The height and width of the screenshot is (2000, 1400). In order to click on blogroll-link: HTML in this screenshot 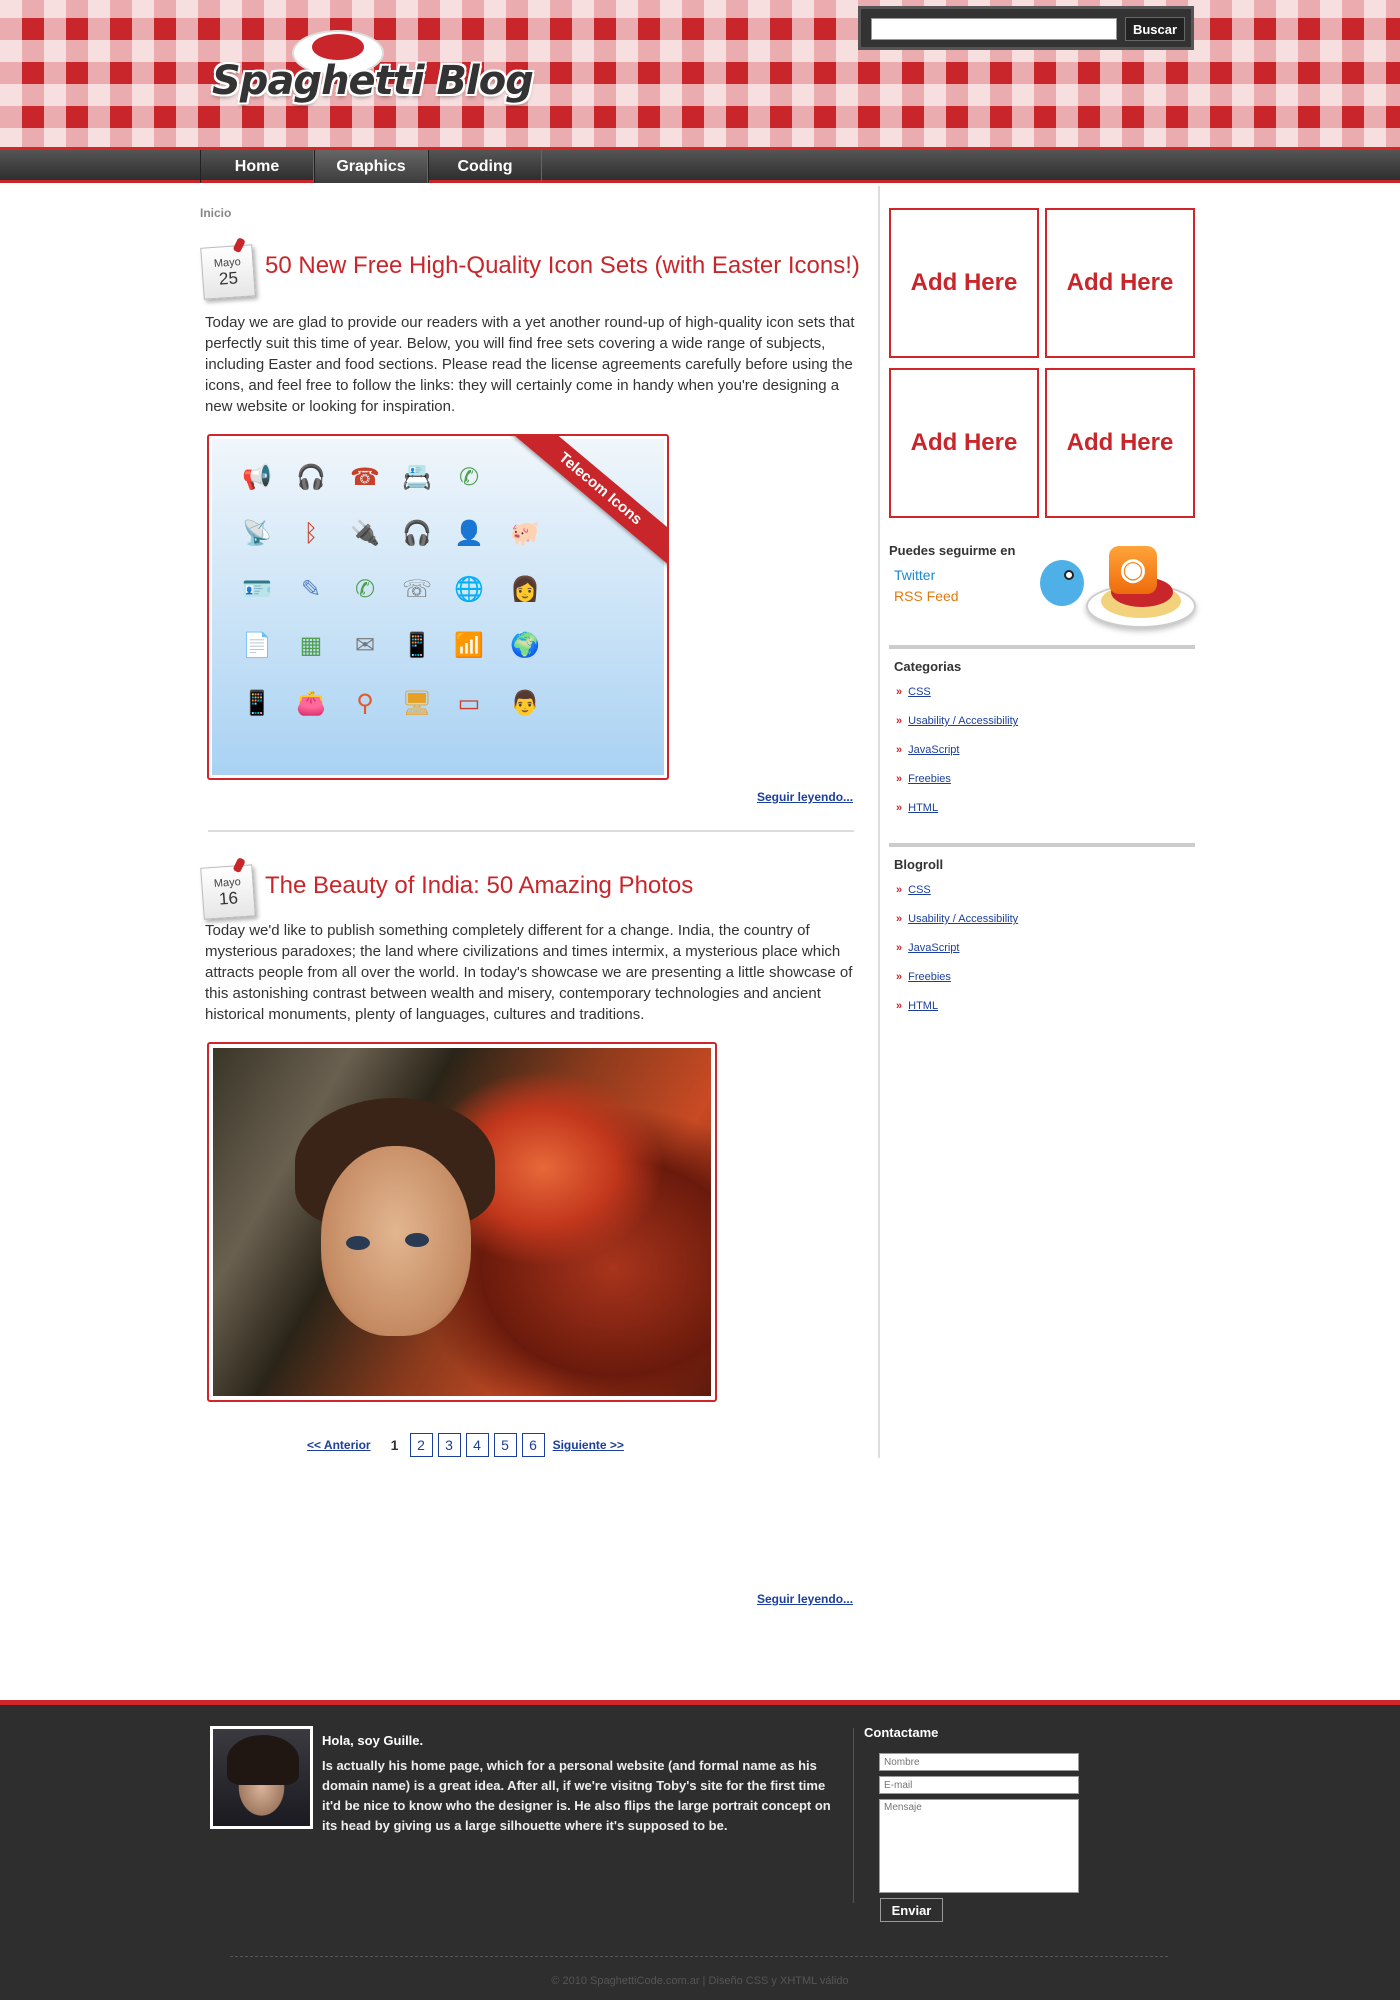, I will do `click(923, 1006)`.